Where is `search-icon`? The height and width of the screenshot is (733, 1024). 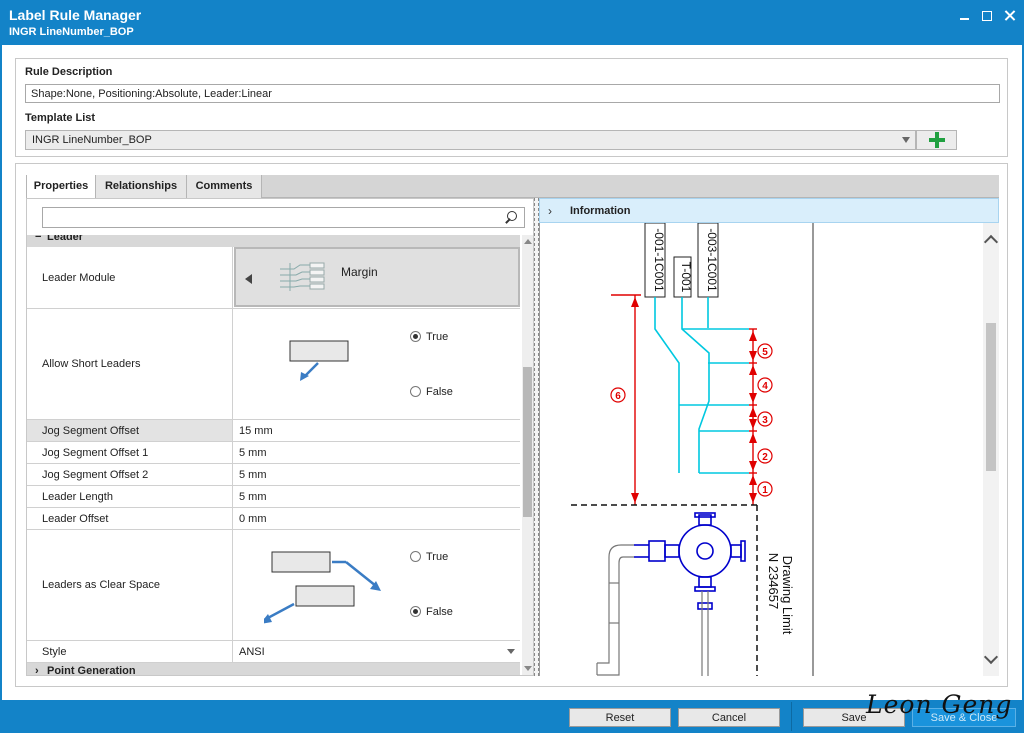 search-icon is located at coordinates (511, 218).